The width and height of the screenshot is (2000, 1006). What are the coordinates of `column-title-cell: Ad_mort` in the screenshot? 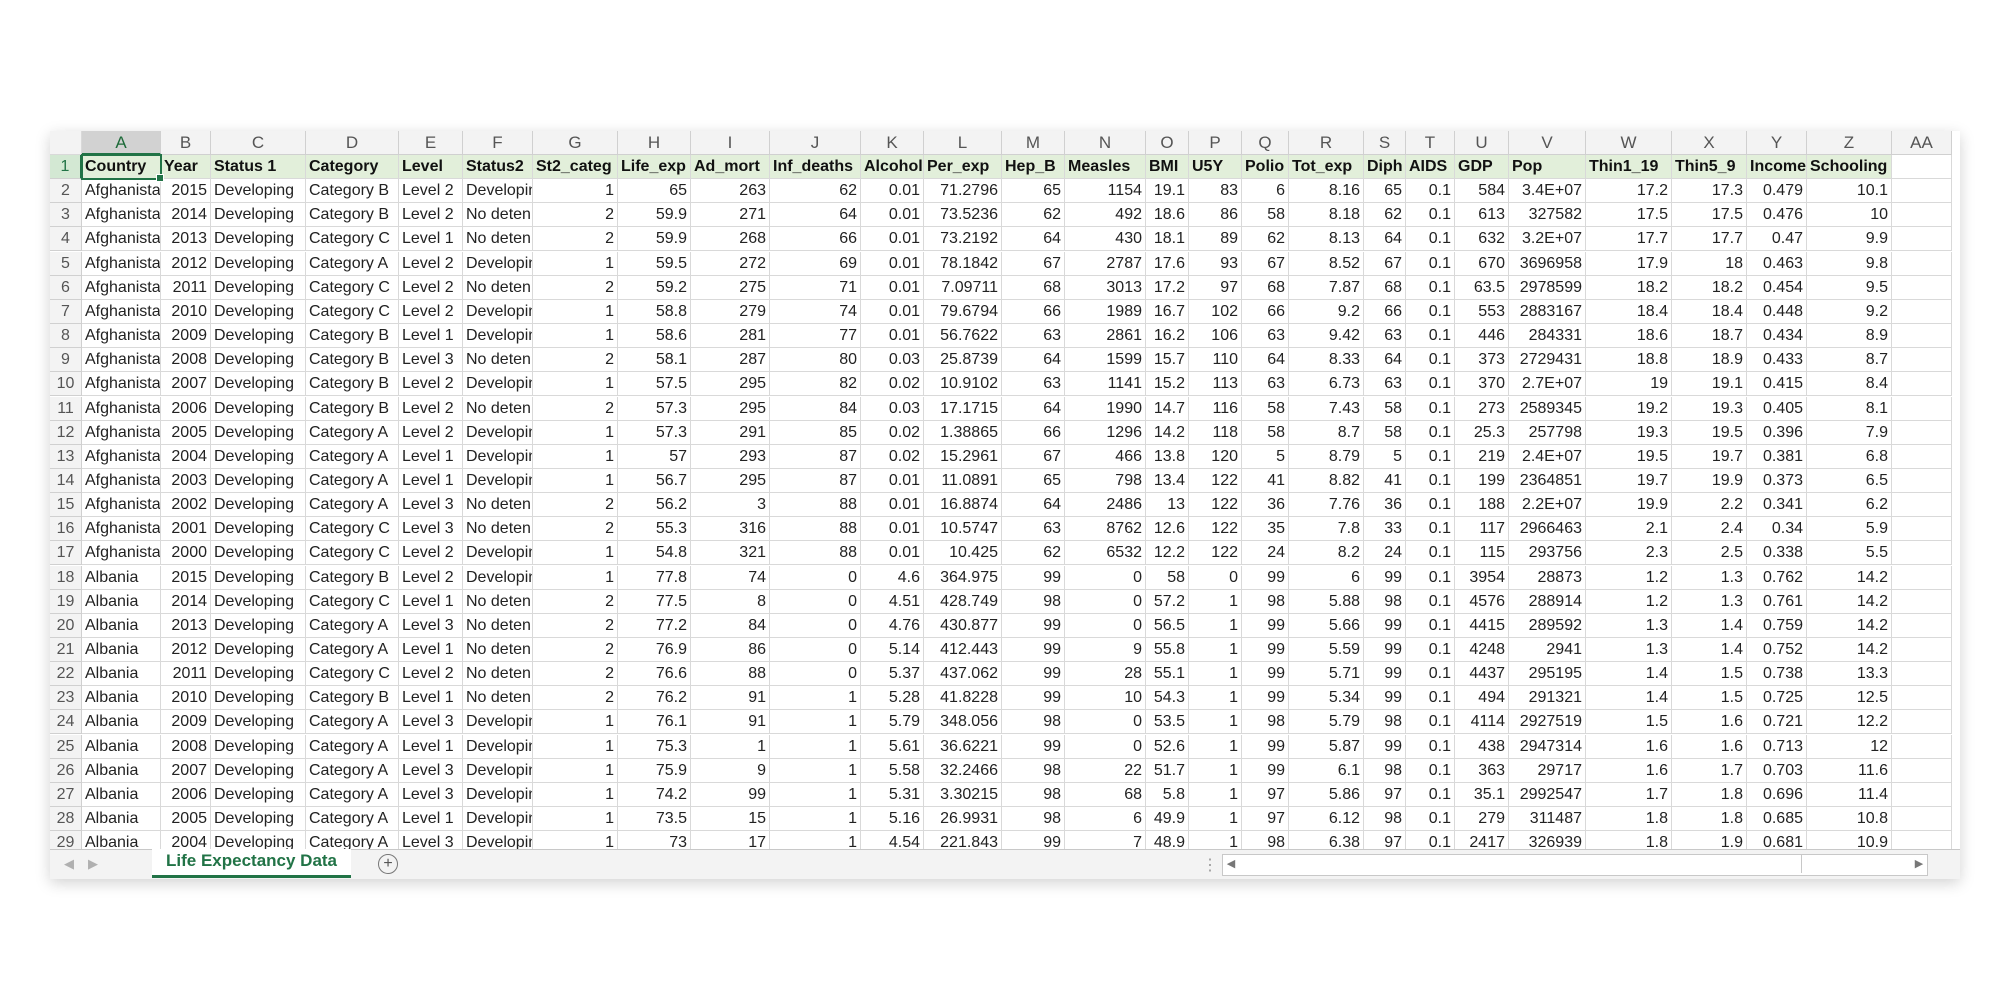 It's located at (730, 167).